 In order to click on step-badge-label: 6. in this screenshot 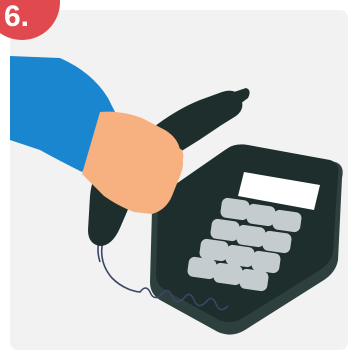, I will do `click(16, 16)`.